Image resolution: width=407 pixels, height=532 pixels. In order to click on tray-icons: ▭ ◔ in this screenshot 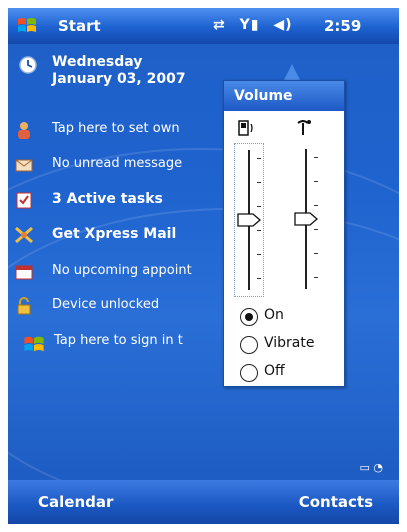, I will do `click(371, 467)`.